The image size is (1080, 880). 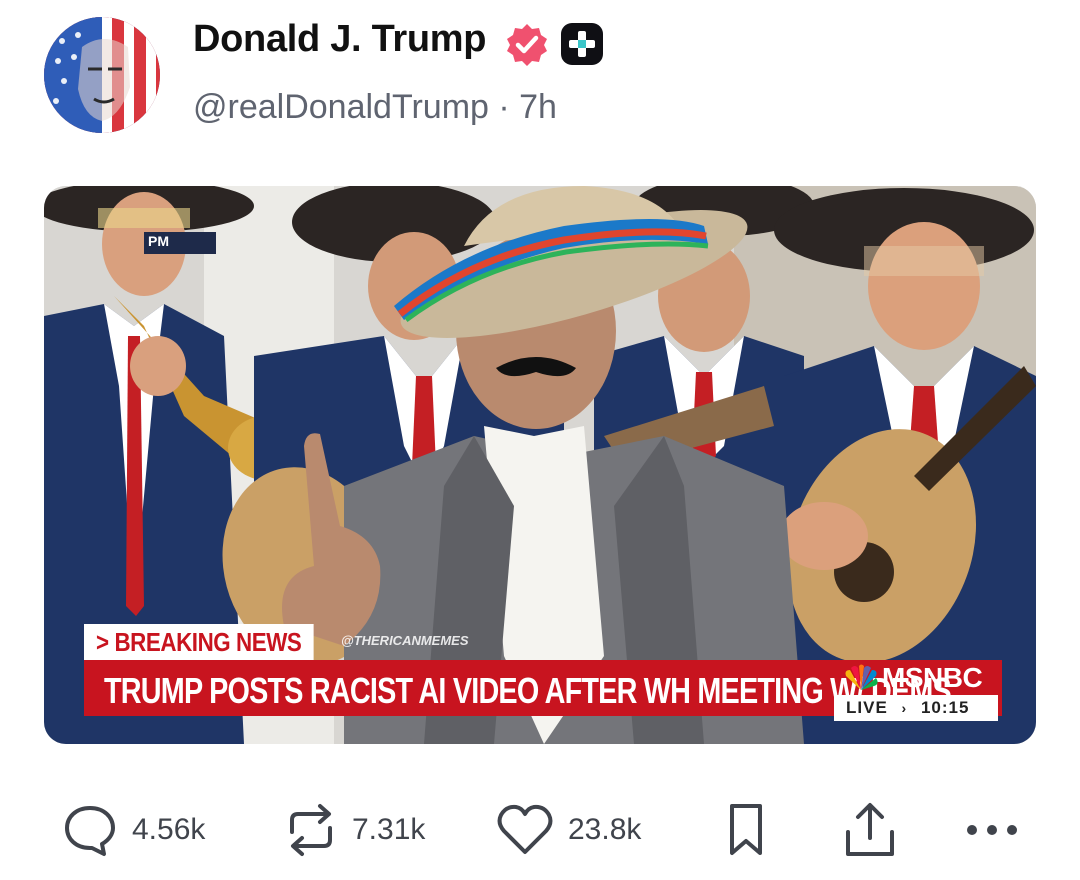 I want to click on share-icon, so click(x=870, y=829).